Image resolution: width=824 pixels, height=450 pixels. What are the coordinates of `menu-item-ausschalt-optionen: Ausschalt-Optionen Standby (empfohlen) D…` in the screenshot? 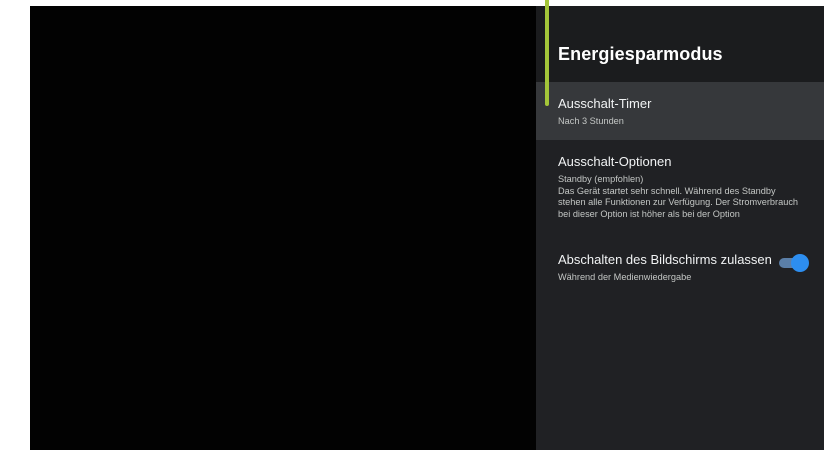 It's located at (680, 188).